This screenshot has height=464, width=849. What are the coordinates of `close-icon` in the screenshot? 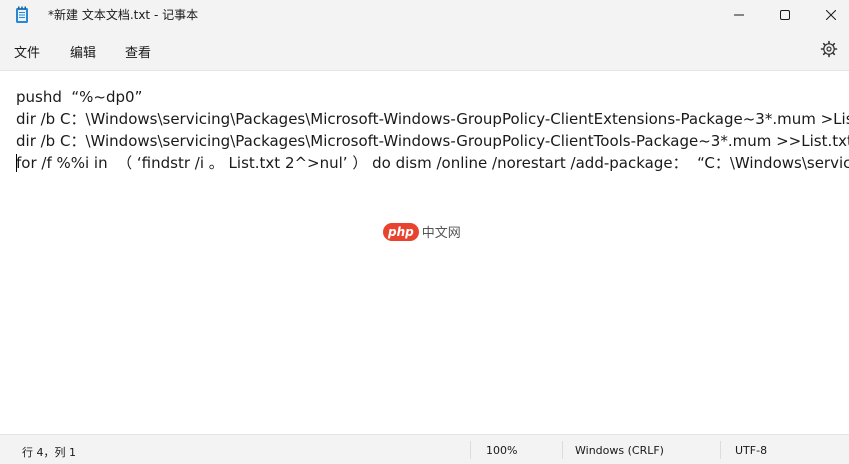 It's located at (831, 15).